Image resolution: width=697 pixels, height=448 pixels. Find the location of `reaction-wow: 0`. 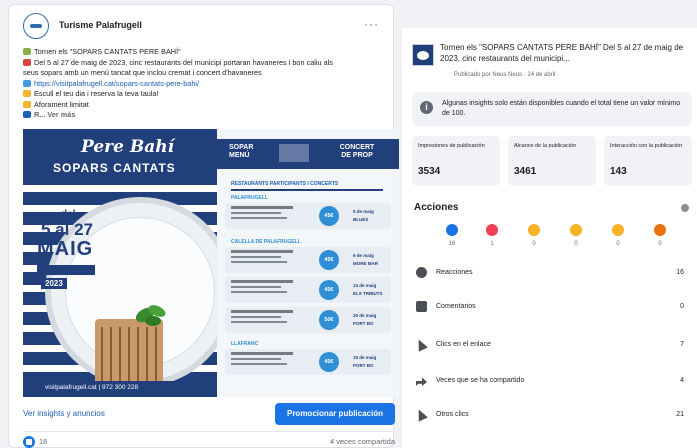

reaction-wow: 0 is located at coordinates (576, 235).